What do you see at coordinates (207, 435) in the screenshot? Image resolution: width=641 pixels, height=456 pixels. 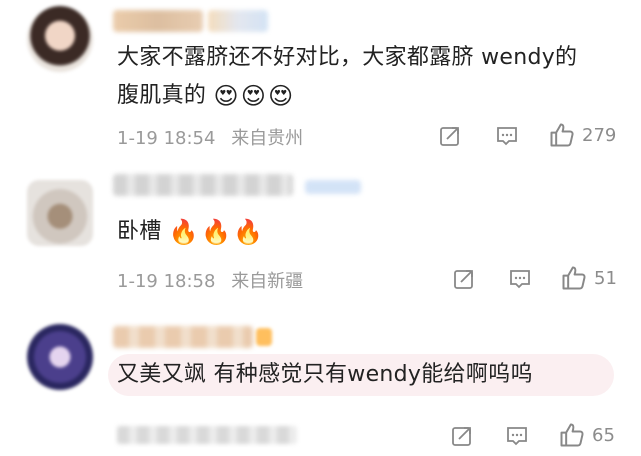 I see `comment-meta-blurred` at bounding box center [207, 435].